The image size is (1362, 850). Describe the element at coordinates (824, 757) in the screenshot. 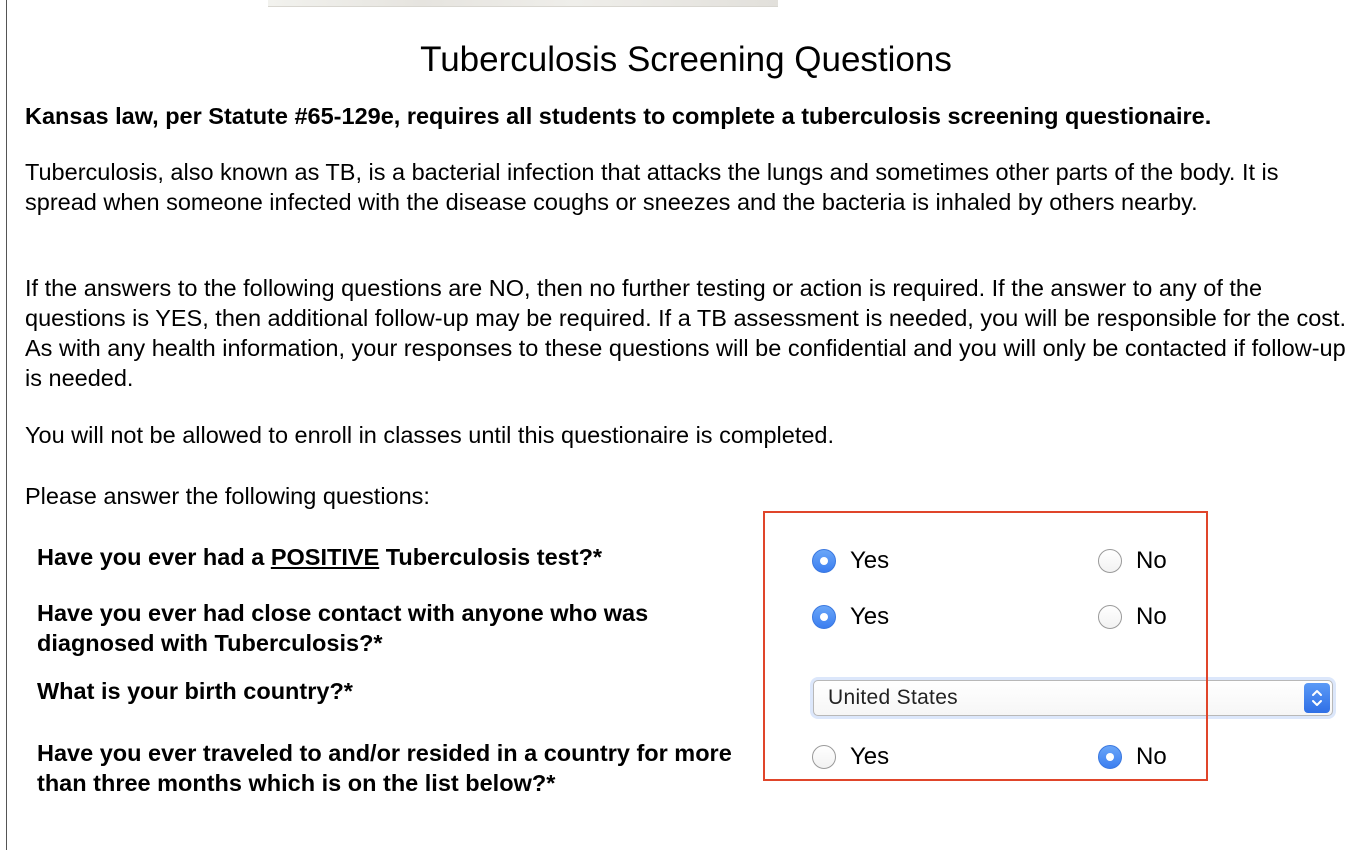

I see `q4-yes-radio` at that location.